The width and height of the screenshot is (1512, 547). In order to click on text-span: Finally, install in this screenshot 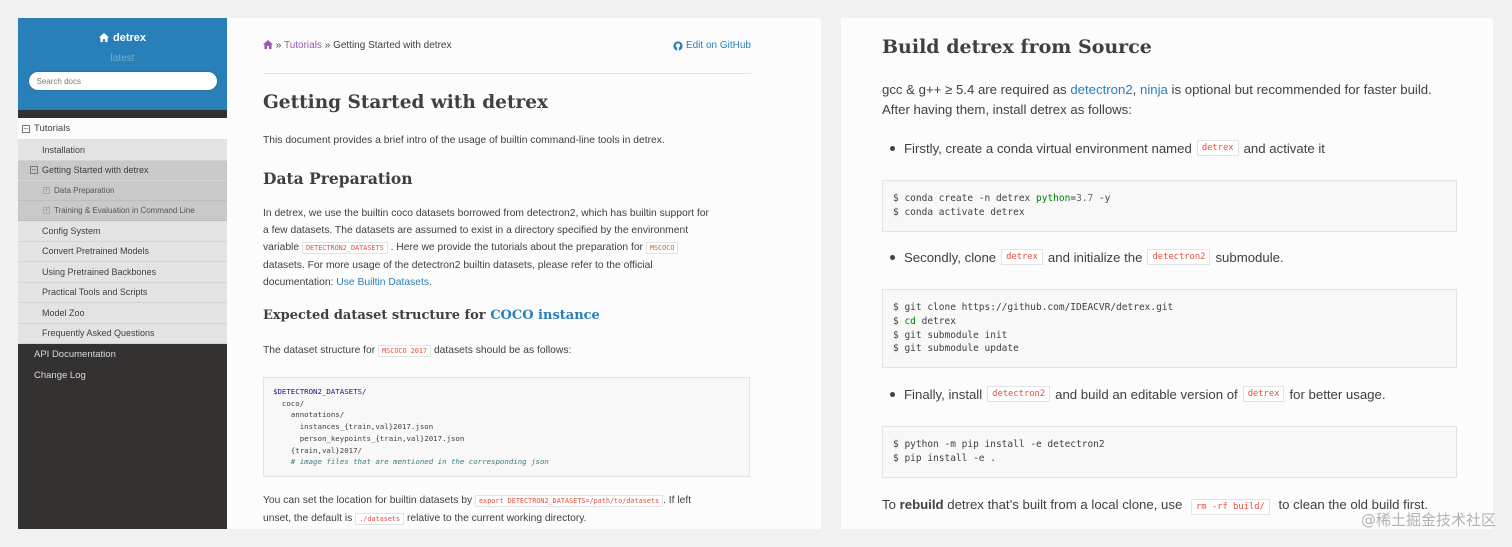, I will do `click(943, 394)`.